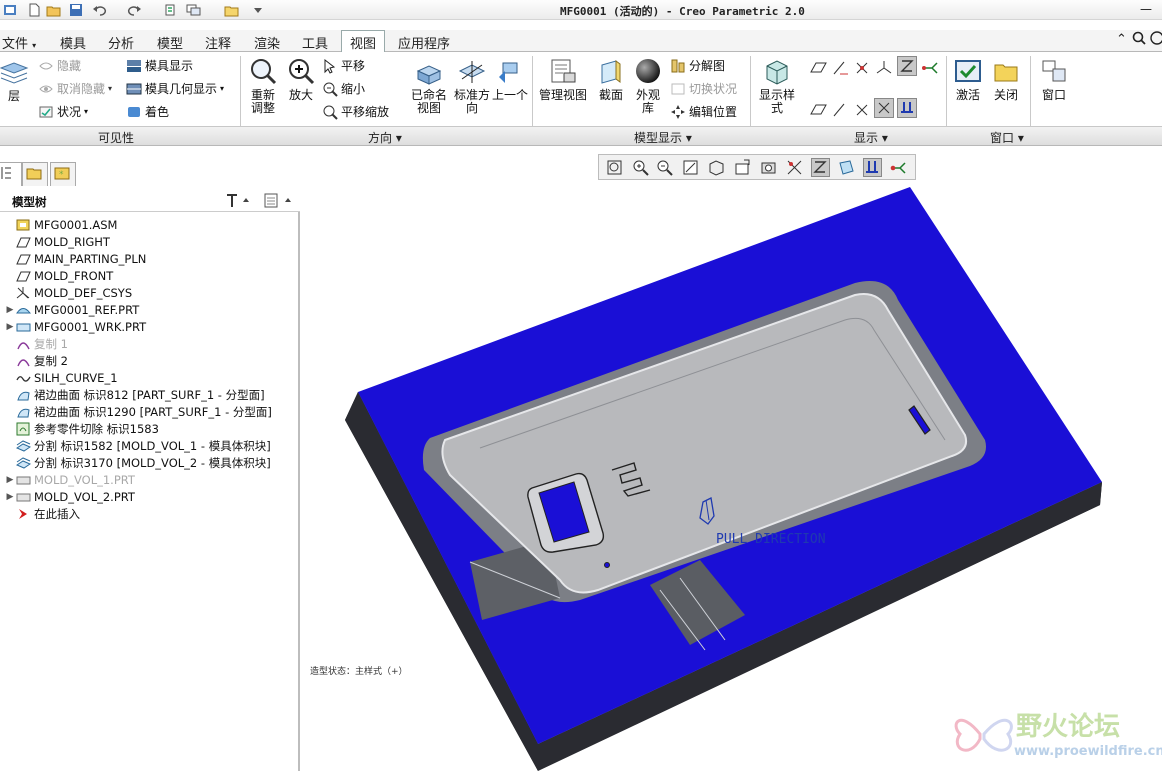 The width and height of the screenshot is (1162, 771). What do you see at coordinates (510, 79) in the screenshot?
I see `previous-view-button: 上一个` at bounding box center [510, 79].